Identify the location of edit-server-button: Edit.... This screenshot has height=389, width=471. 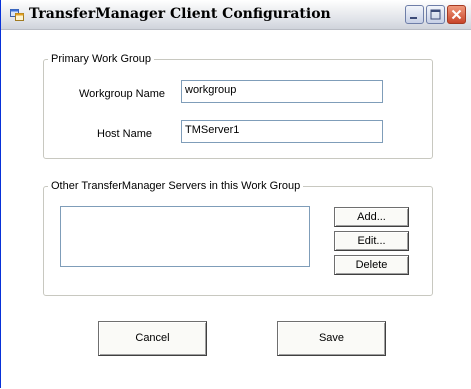
(371, 241).